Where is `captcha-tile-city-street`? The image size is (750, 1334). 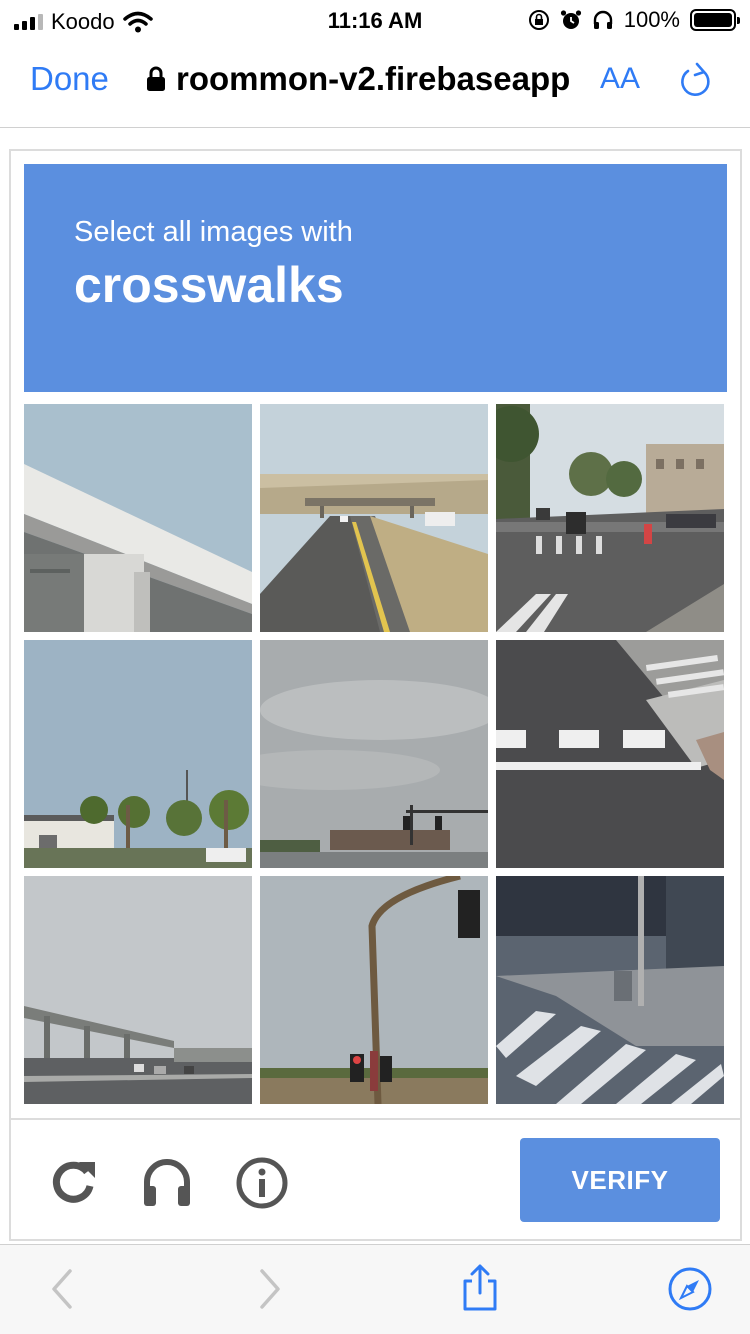
captcha-tile-city-street is located at coordinates (610, 518).